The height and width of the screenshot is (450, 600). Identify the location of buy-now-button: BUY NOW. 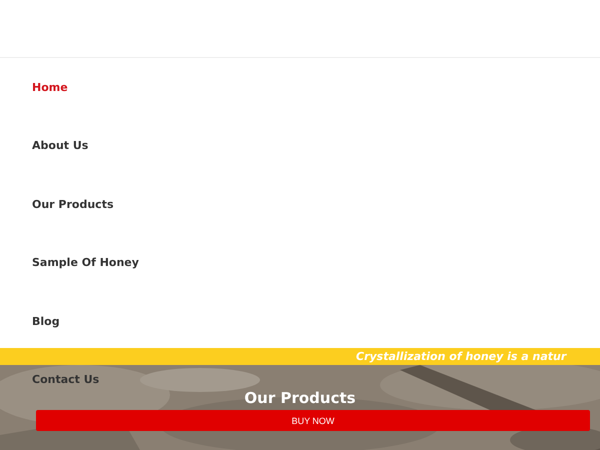
(313, 420).